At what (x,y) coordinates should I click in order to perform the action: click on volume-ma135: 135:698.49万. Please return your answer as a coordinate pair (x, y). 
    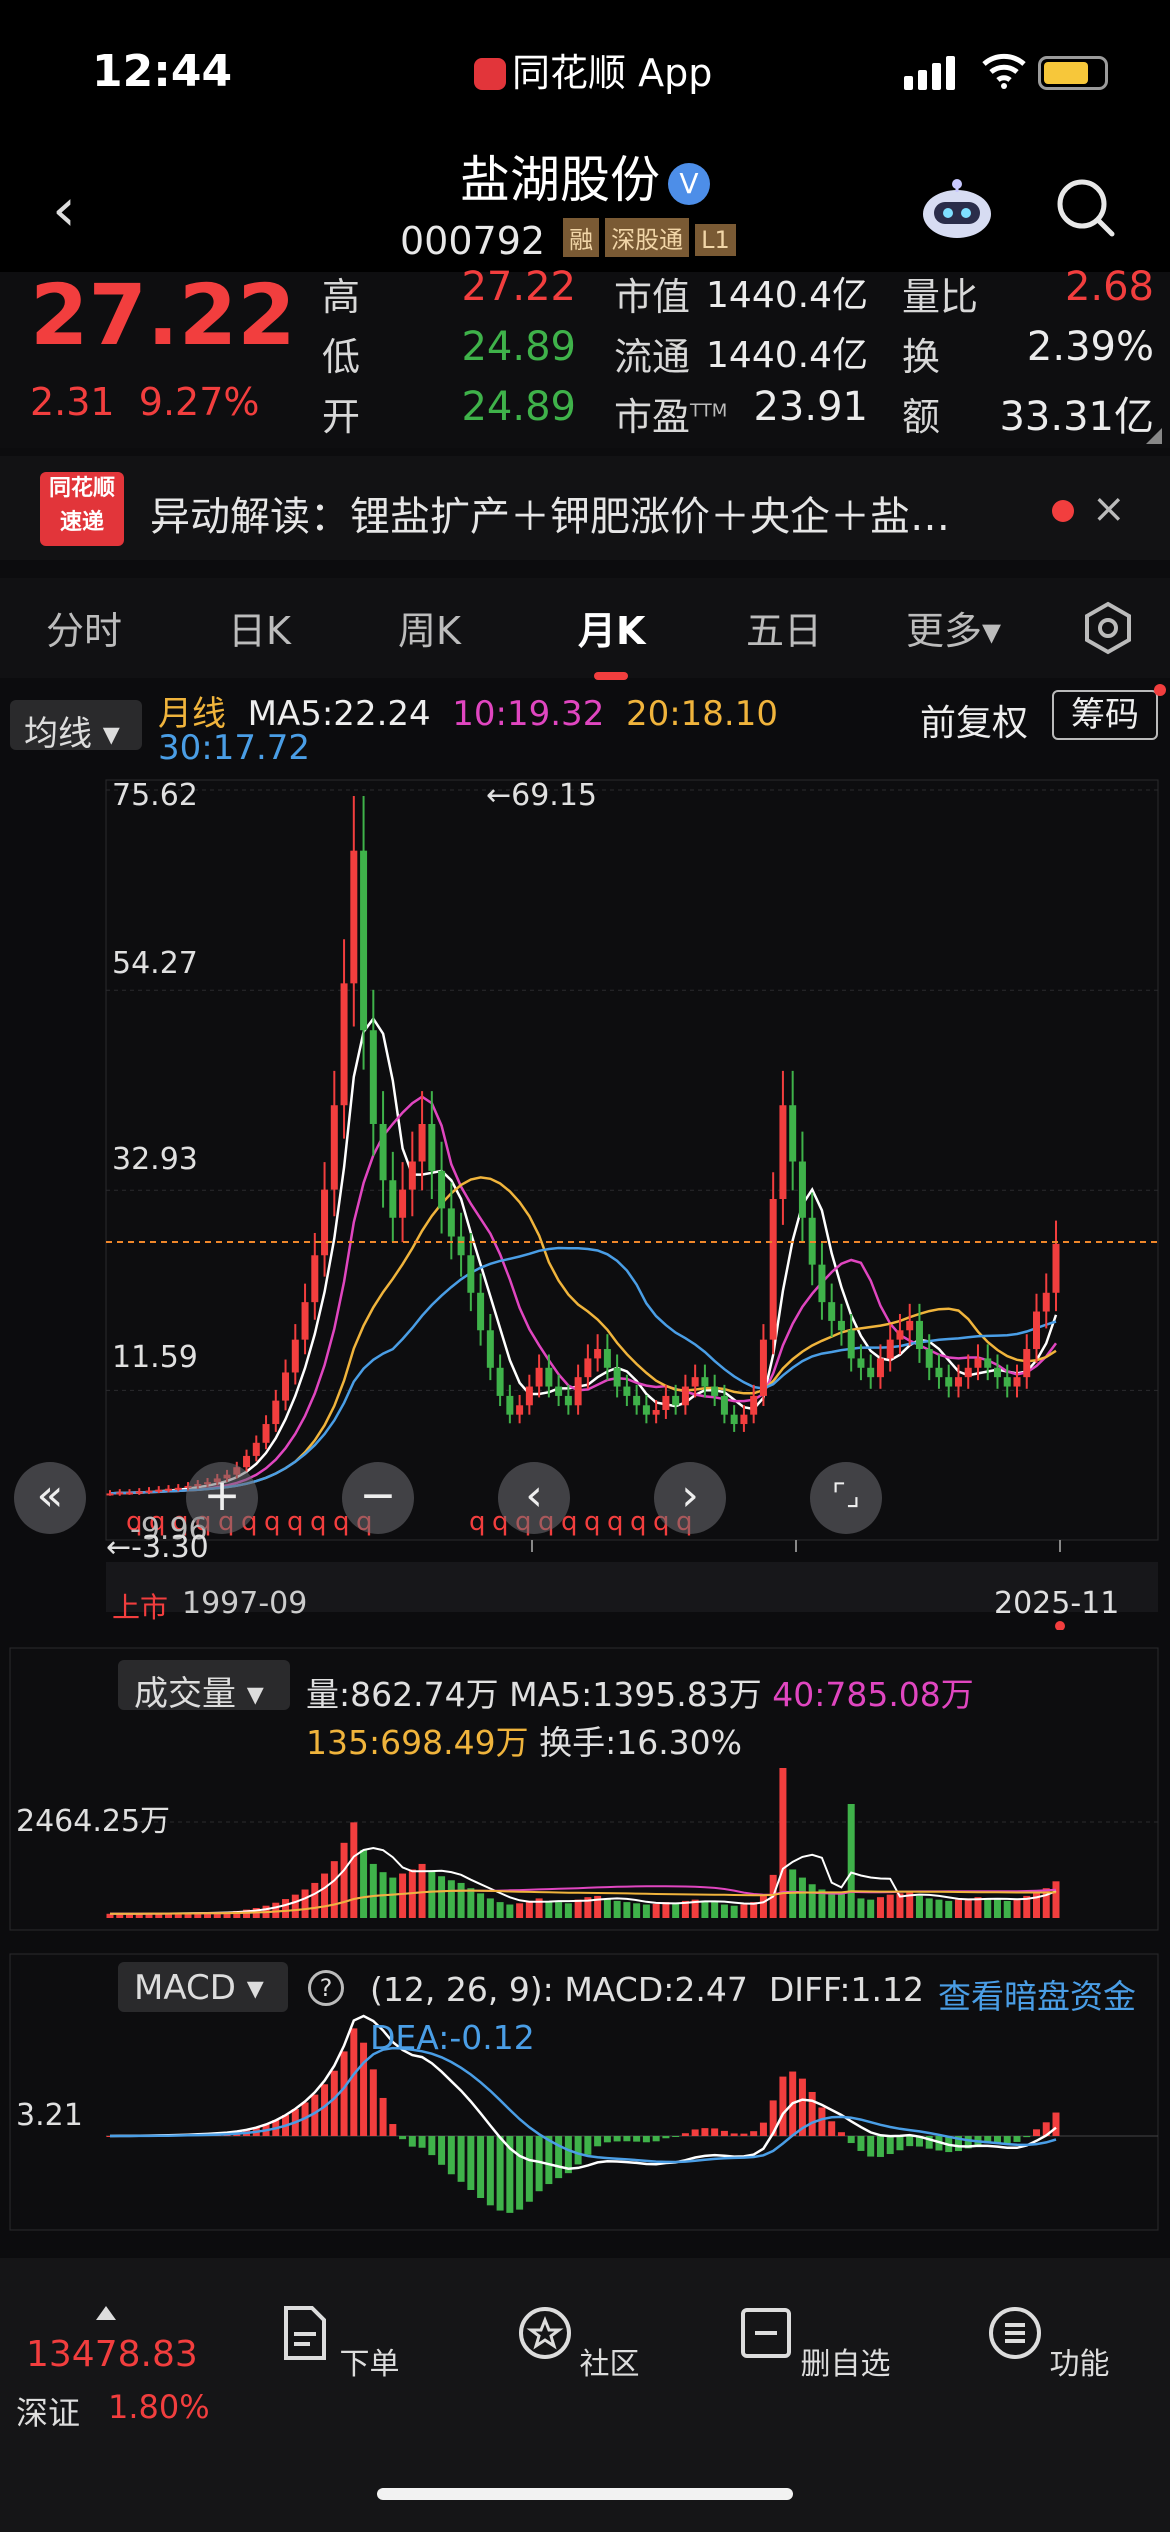
    Looking at the image, I should click on (417, 1742).